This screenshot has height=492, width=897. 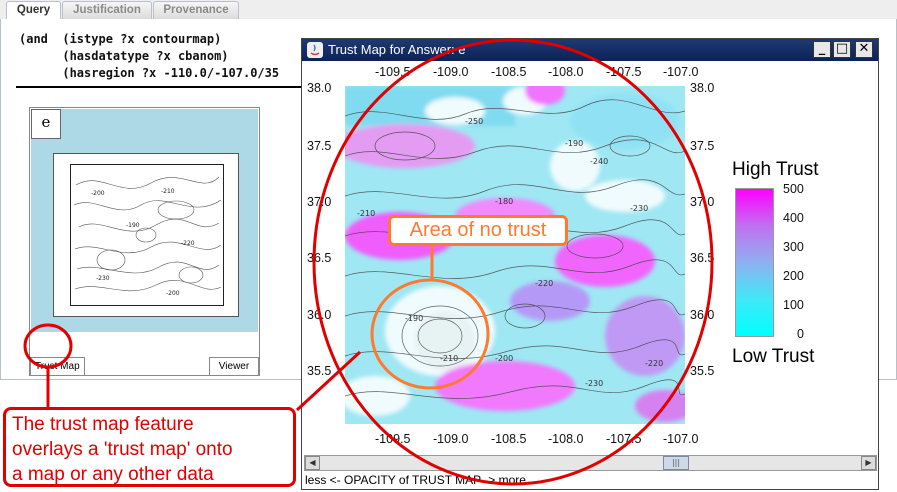 What do you see at coordinates (842, 49) in the screenshot?
I see `maximize-button: □` at bounding box center [842, 49].